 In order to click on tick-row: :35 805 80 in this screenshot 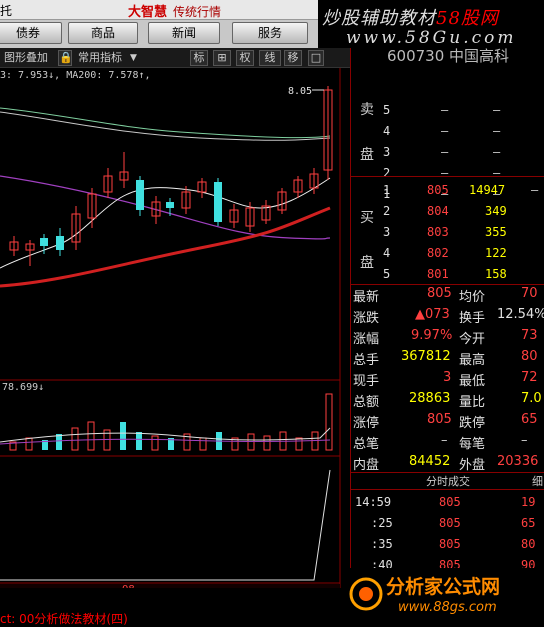, I will do `click(453, 544)`.